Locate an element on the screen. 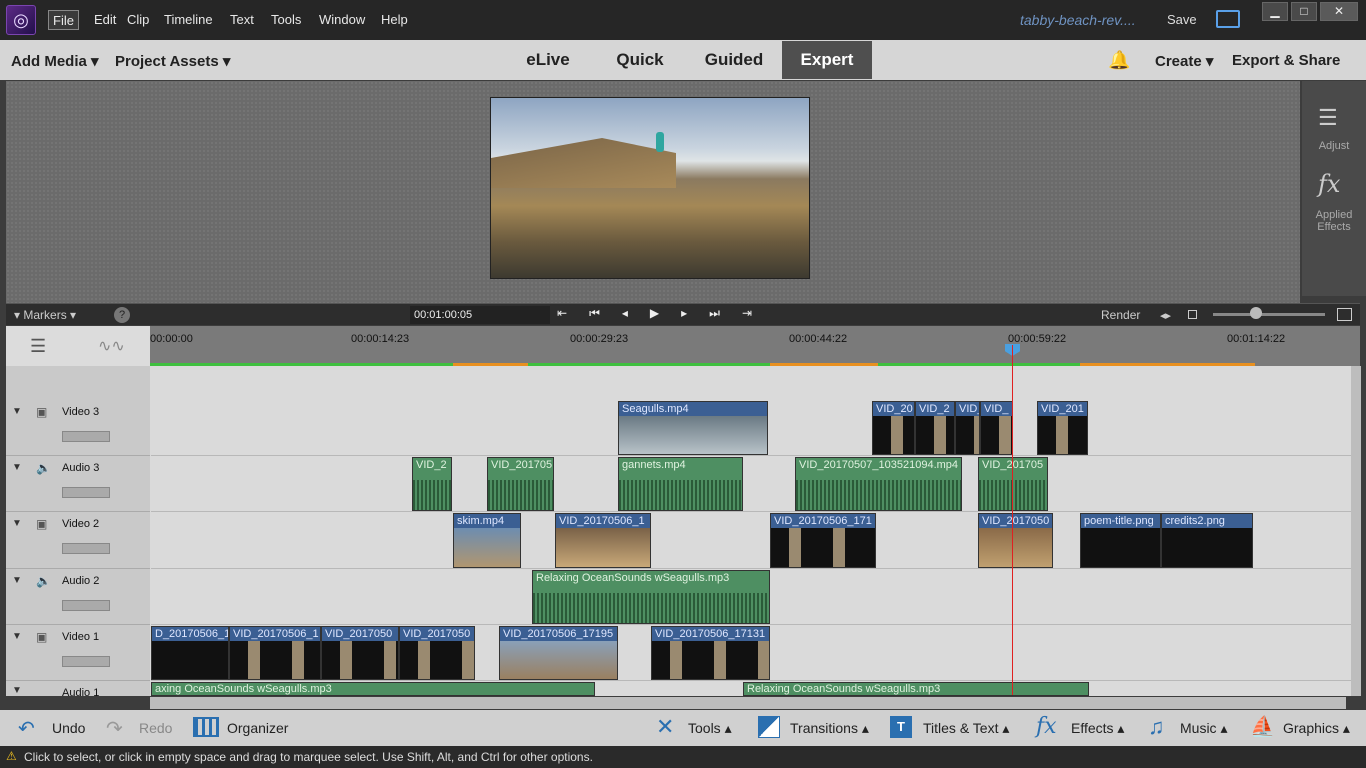 This screenshot has width=1366, height=768. step-forward-icon: ▸ is located at coordinates (695, 313).